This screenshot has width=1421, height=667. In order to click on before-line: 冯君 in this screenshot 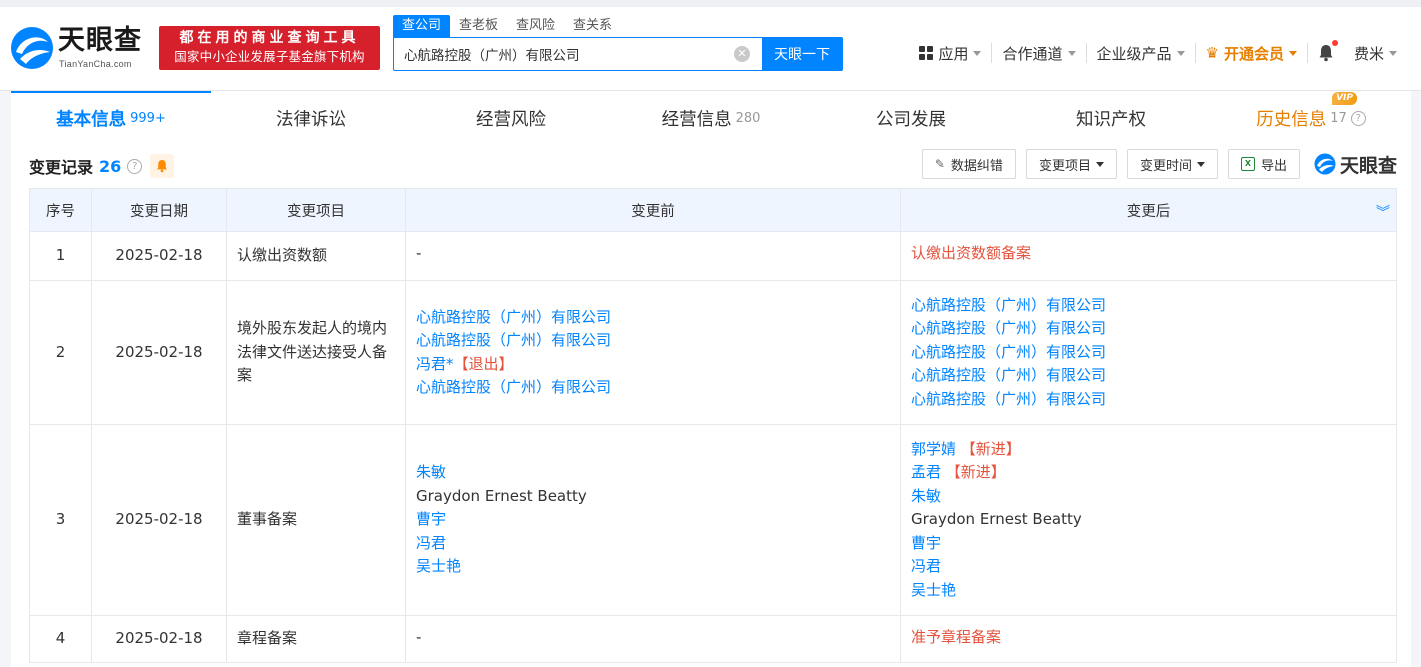, I will do `click(653, 544)`.